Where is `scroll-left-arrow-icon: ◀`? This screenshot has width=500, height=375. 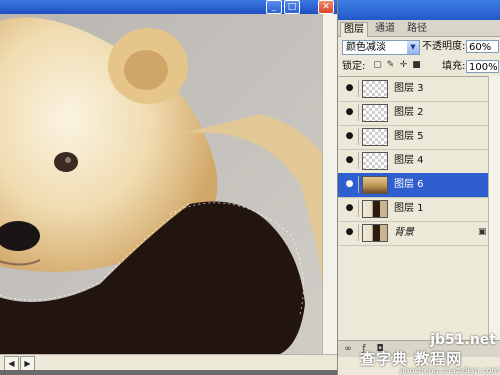
scroll-left-arrow-icon: ◀ is located at coordinates (11, 363).